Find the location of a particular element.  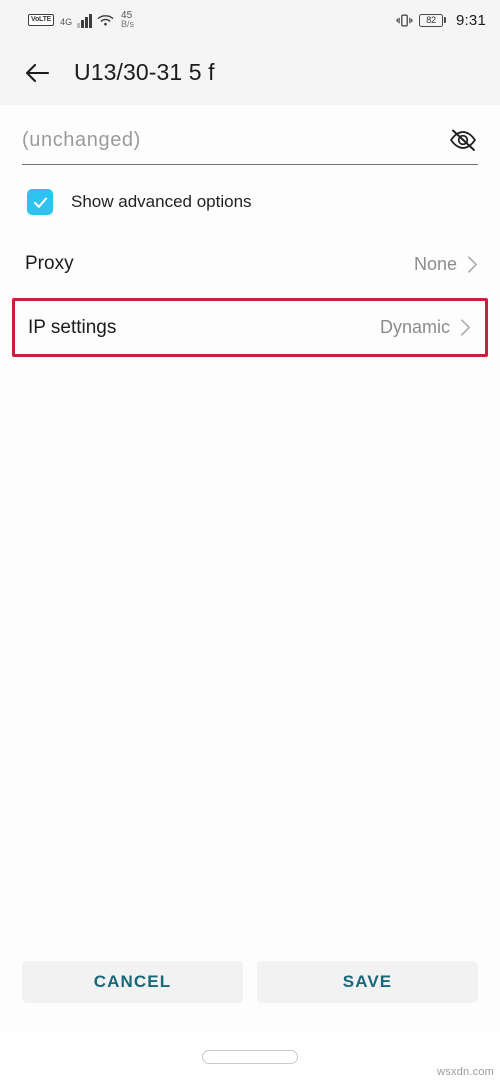

home-indicator-pill is located at coordinates (250, 1057).